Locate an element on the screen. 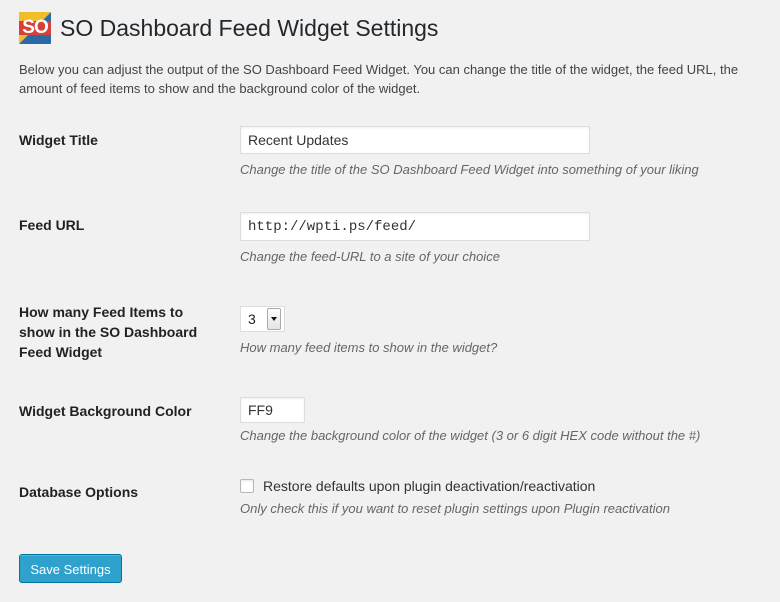 The height and width of the screenshot is (602, 780). plugin-logo-text: SO is located at coordinates (35, 27).